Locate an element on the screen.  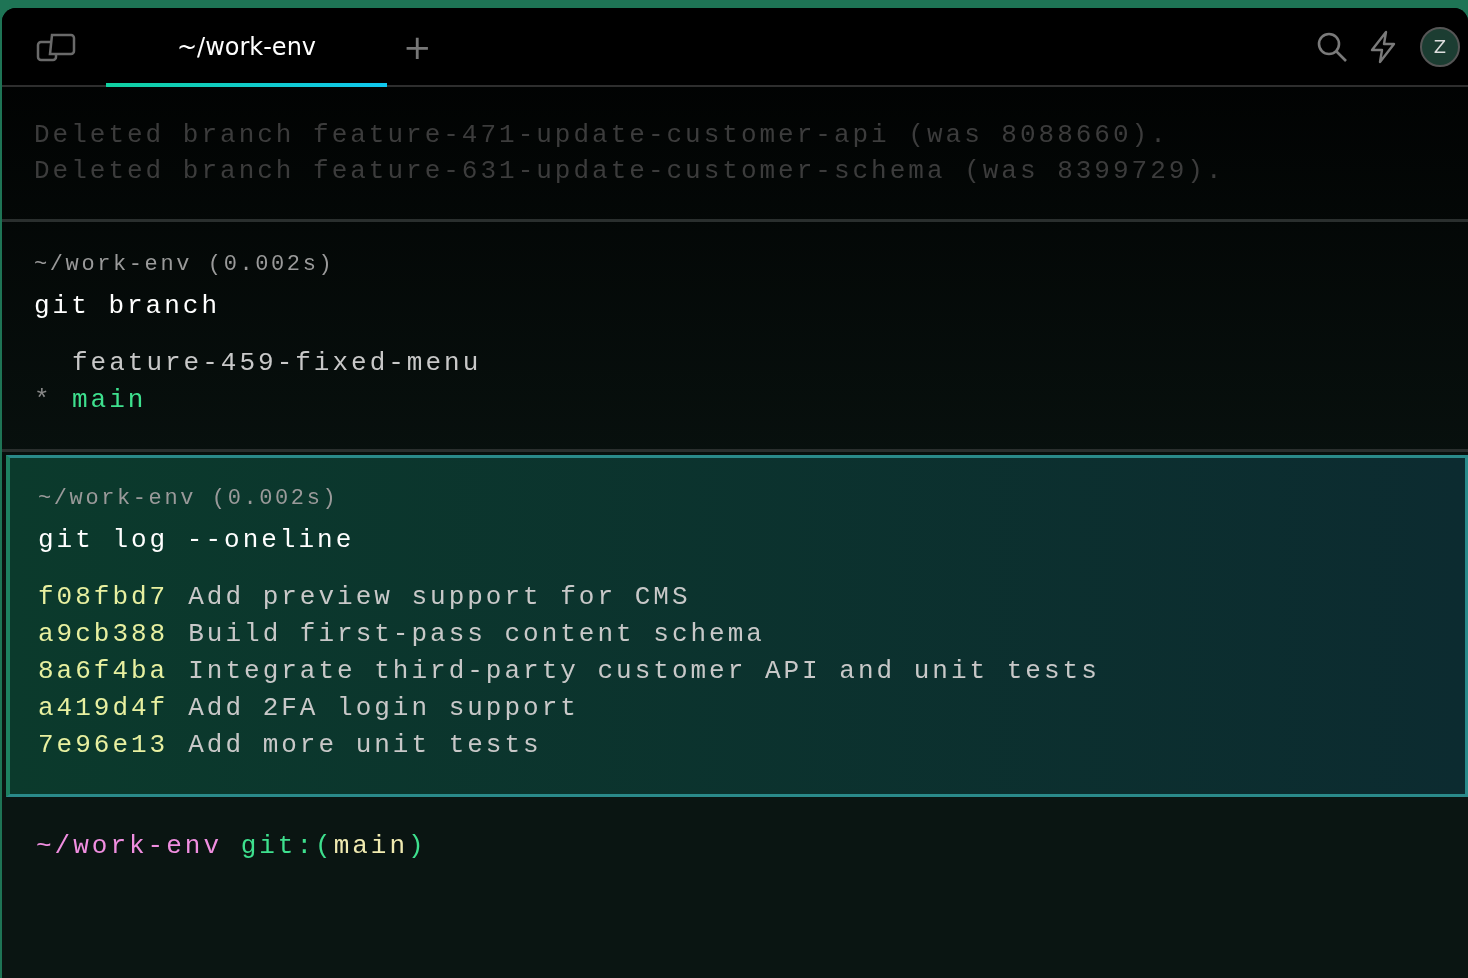
commit-message: Add 2FA login support is located at coordinates (383, 708).